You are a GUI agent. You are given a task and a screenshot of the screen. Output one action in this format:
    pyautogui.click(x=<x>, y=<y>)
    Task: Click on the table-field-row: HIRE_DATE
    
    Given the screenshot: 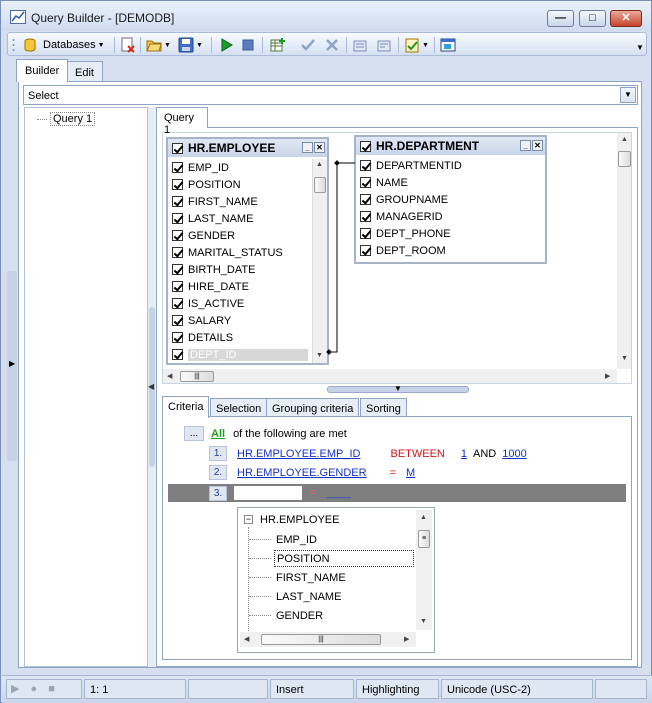 What is the action you would take?
    pyautogui.click(x=239, y=286)
    